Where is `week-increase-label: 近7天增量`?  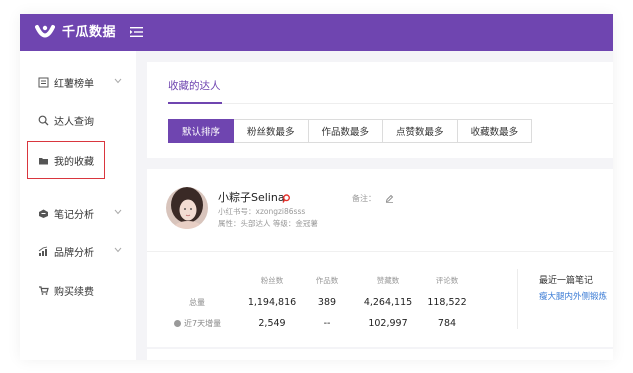
week-increase-label: 近7天增量 is located at coordinates (197, 324).